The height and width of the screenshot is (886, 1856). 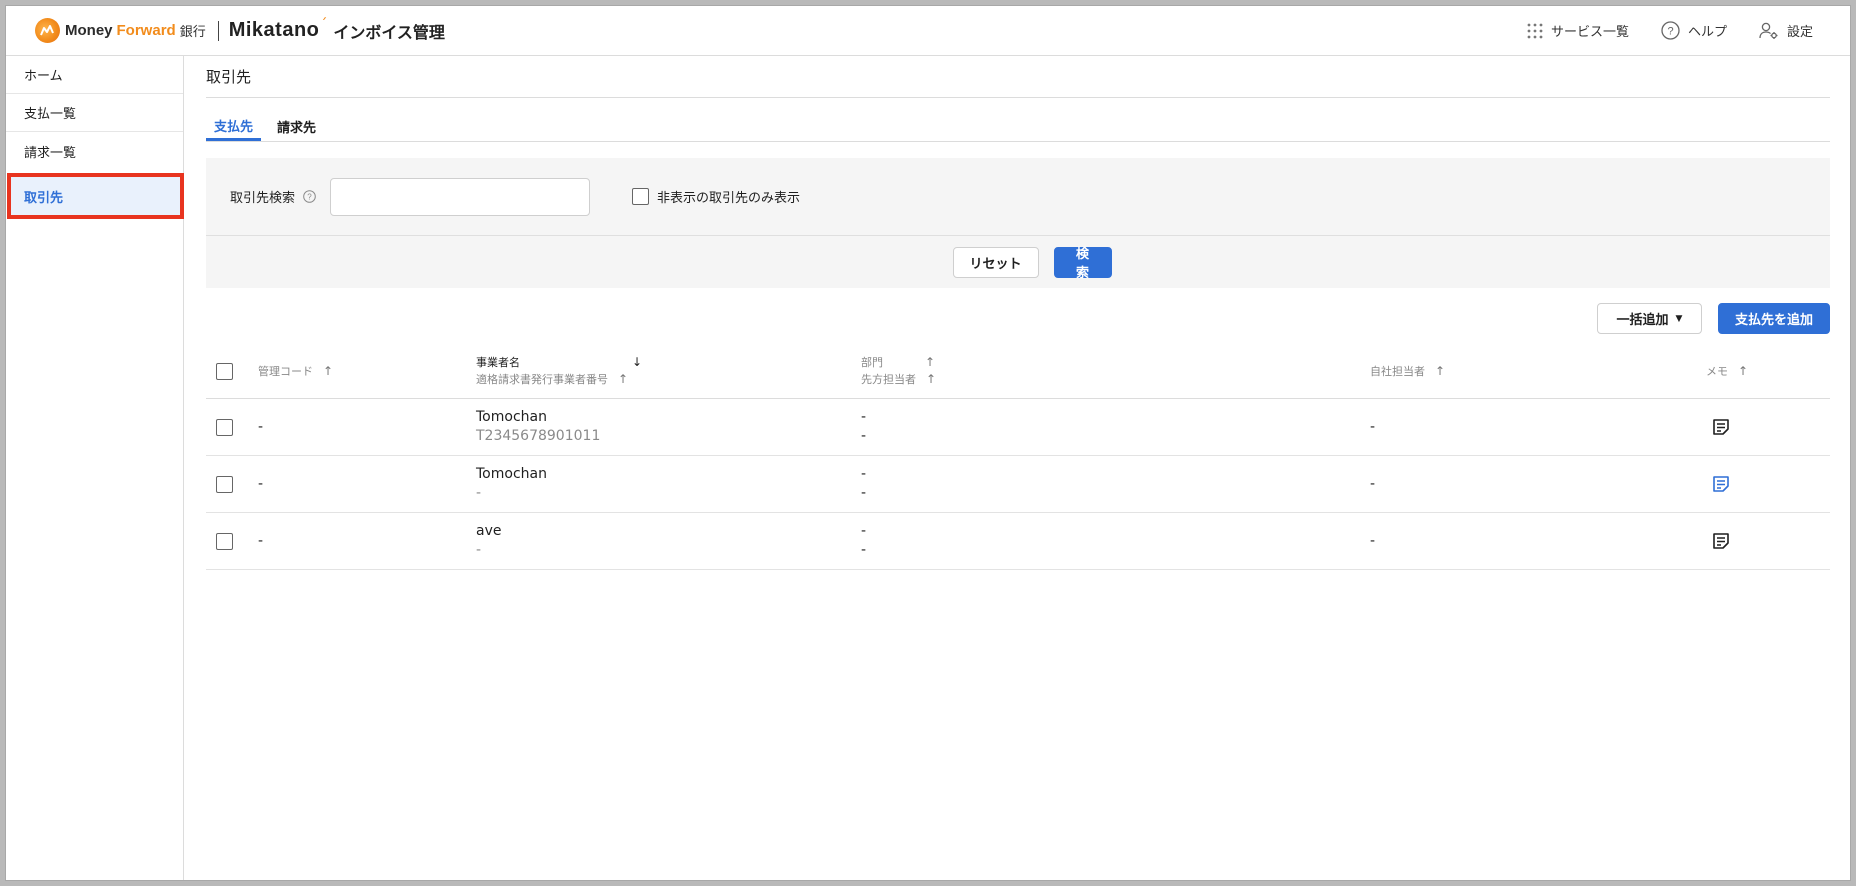 I want to click on search-filter-panel: 取引先検索 ? 非表示の取引先のみ表示 リセット 検索, so click(x=1018, y=223).